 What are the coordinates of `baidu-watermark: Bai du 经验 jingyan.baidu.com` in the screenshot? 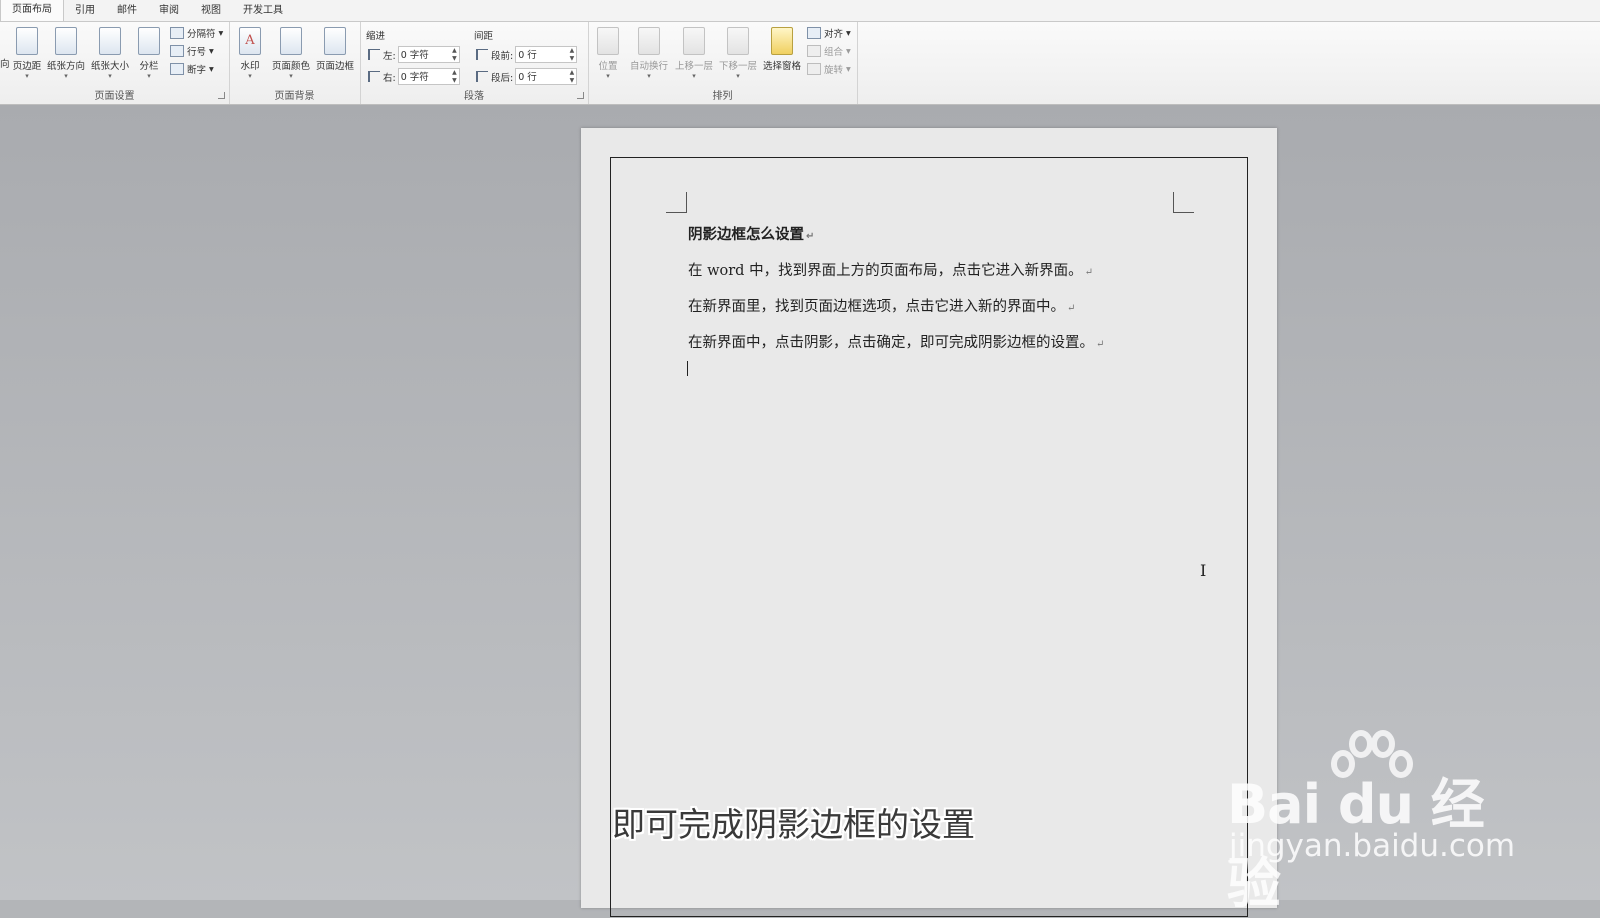 It's located at (1377, 821).